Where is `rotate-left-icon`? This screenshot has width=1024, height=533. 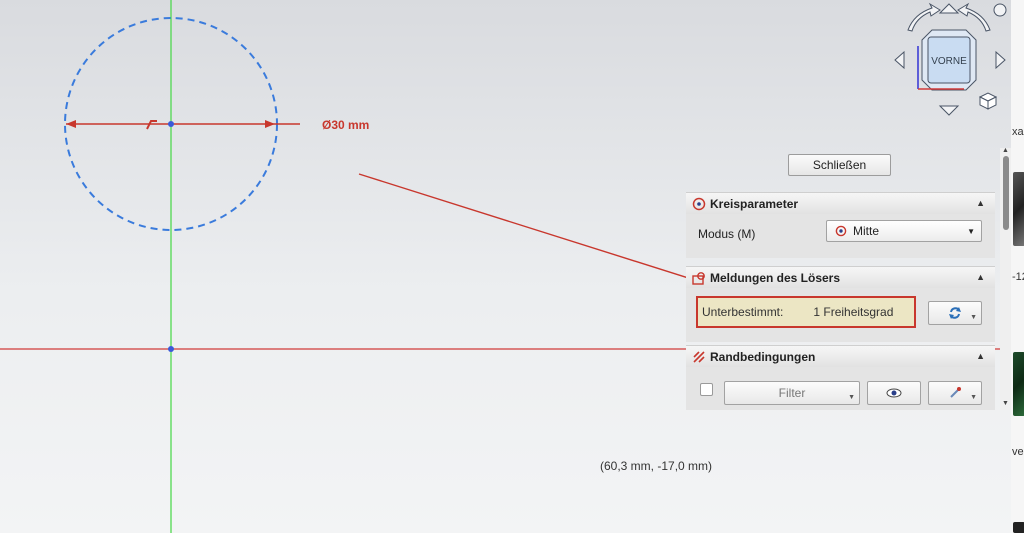
rotate-left-icon is located at coordinates (924, 17).